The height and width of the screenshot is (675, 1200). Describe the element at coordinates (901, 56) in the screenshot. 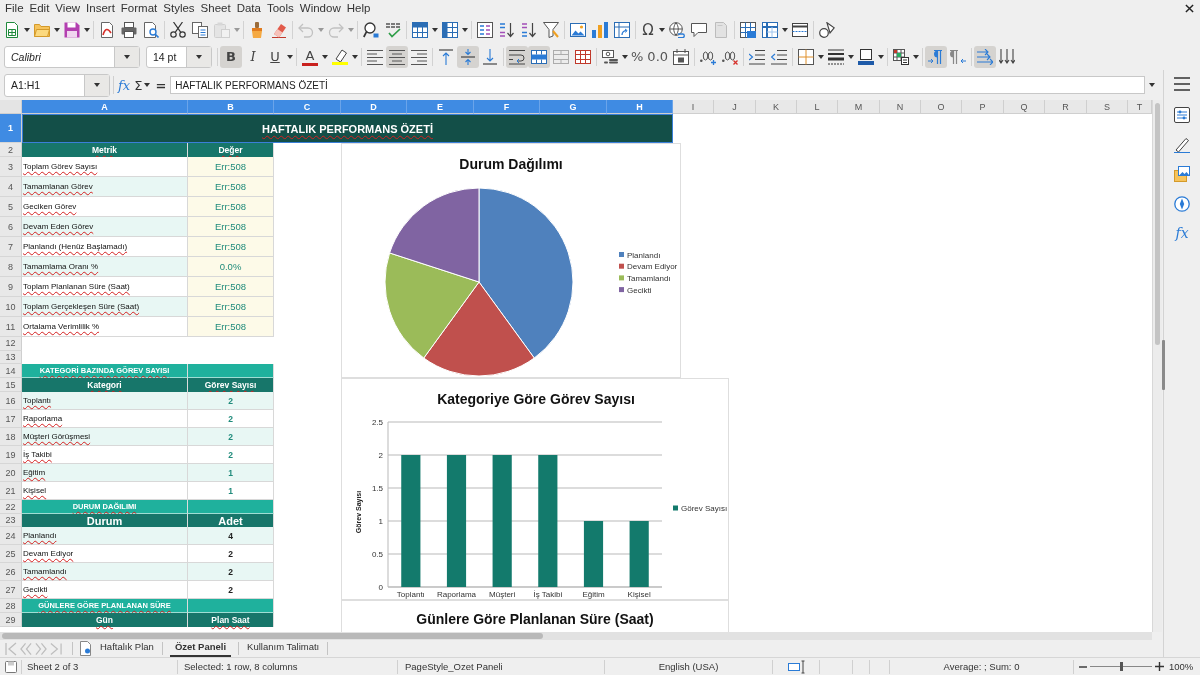

I see `highlighted-grid-icon` at that location.